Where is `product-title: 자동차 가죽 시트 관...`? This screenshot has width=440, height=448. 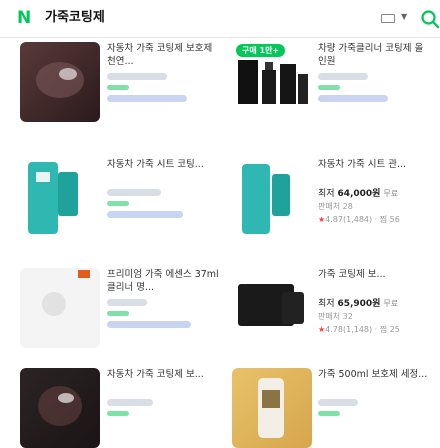 product-title: 자동차 가죽 시트 관... is located at coordinates (374, 171).